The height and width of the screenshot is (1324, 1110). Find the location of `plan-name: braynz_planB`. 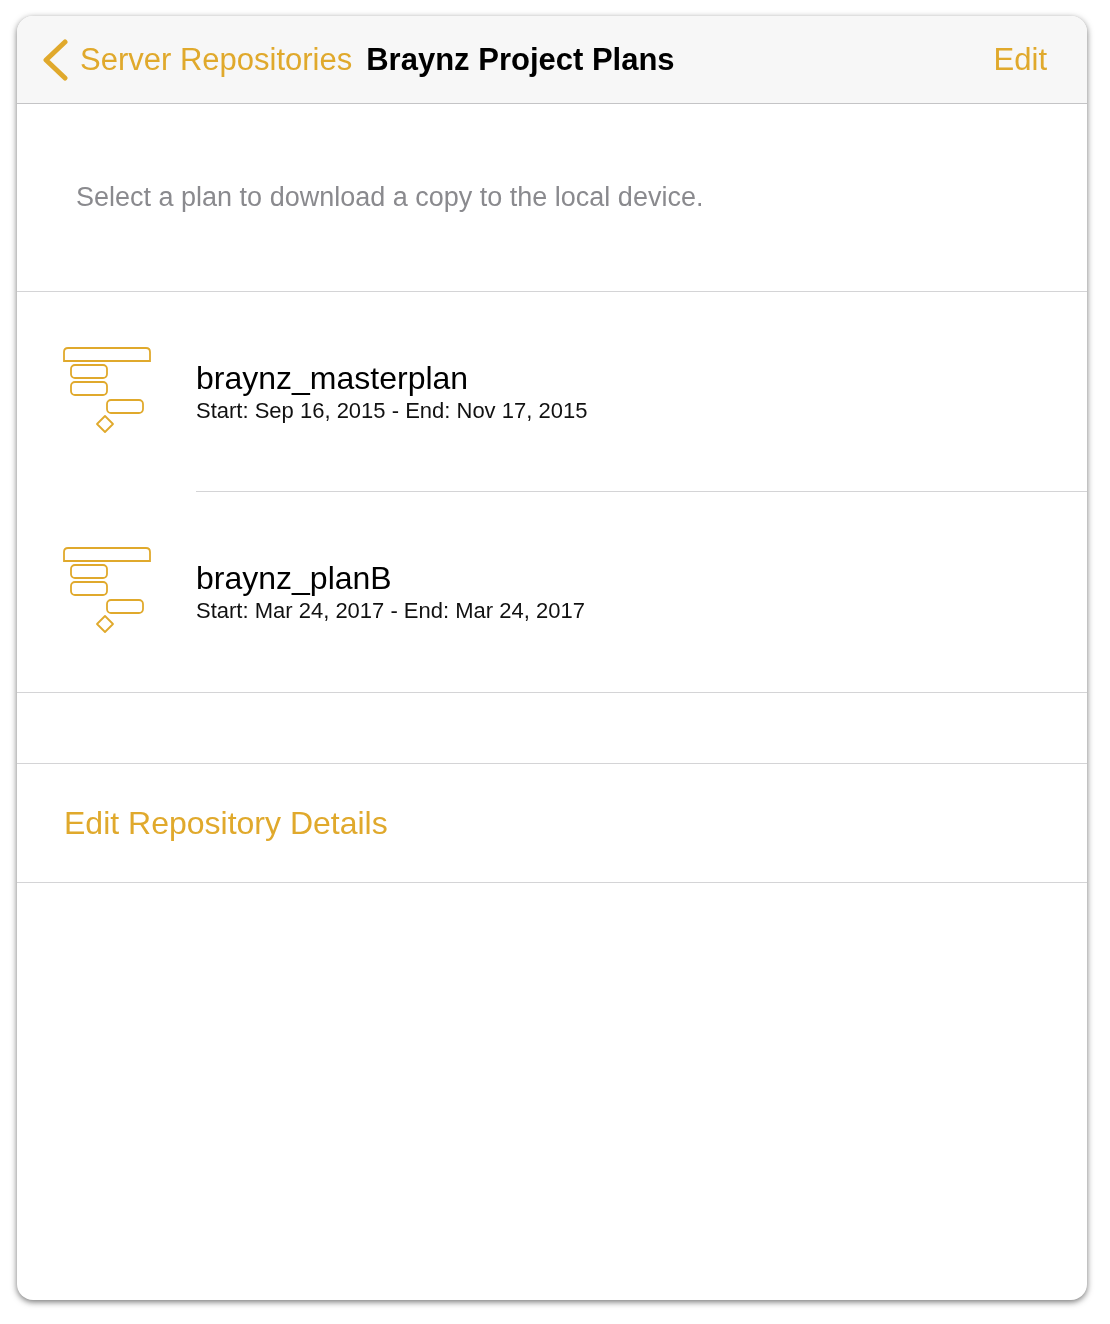

plan-name: braynz_planB is located at coordinates (641, 578).